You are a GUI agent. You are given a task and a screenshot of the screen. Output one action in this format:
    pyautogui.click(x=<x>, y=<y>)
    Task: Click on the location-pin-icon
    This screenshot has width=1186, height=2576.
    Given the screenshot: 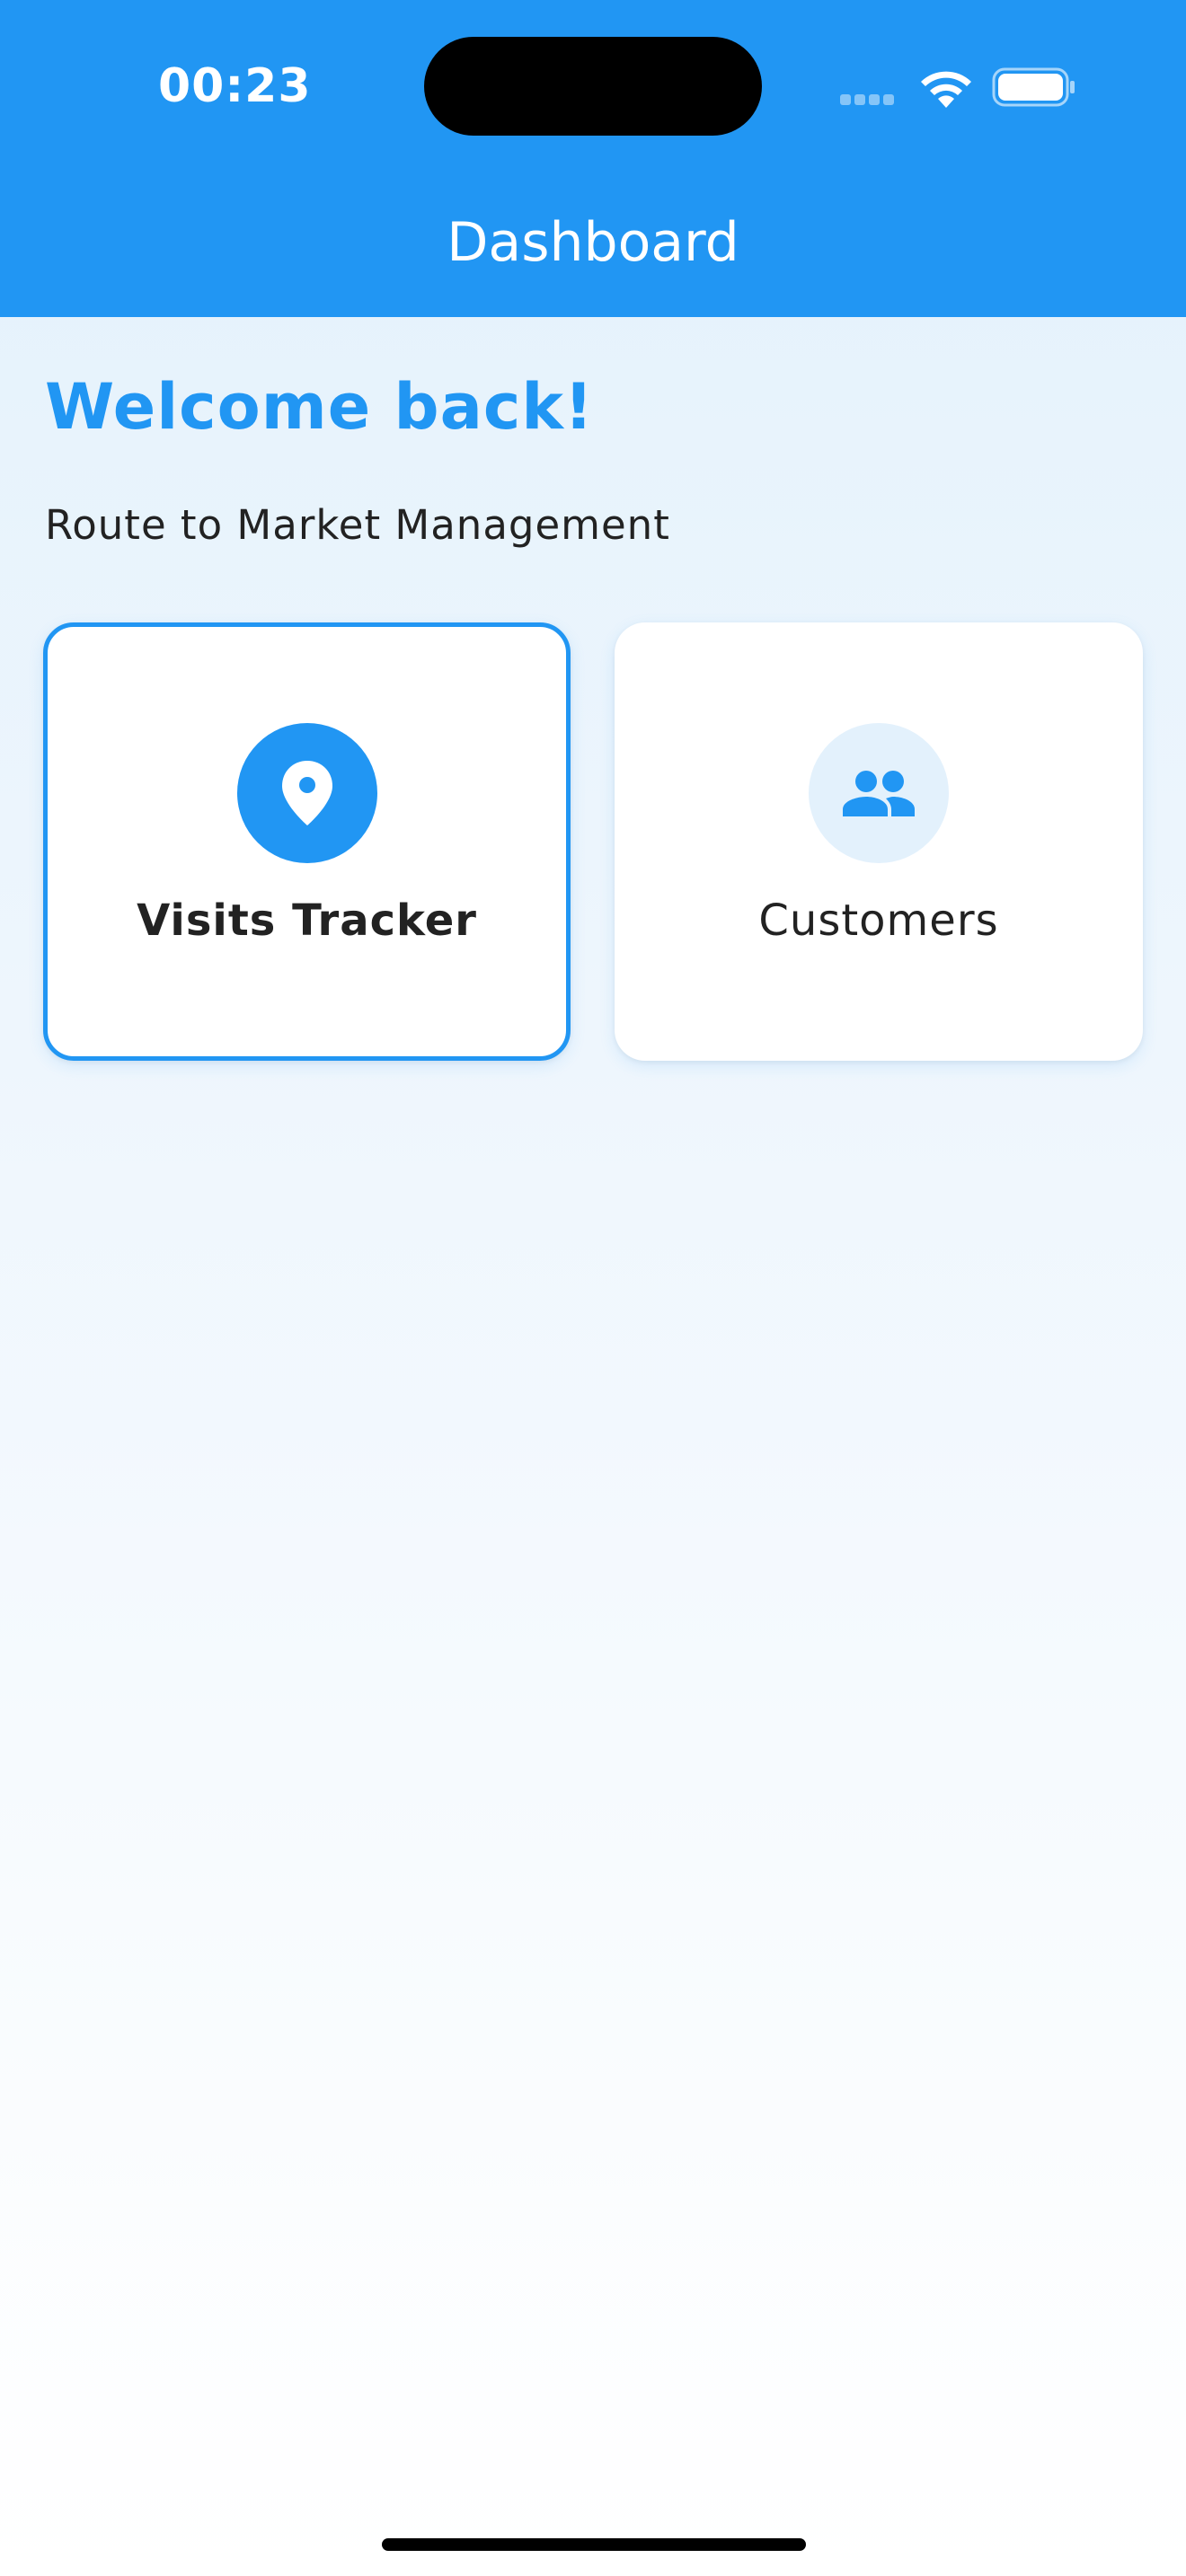 What is the action you would take?
    pyautogui.click(x=306, y=793)
    